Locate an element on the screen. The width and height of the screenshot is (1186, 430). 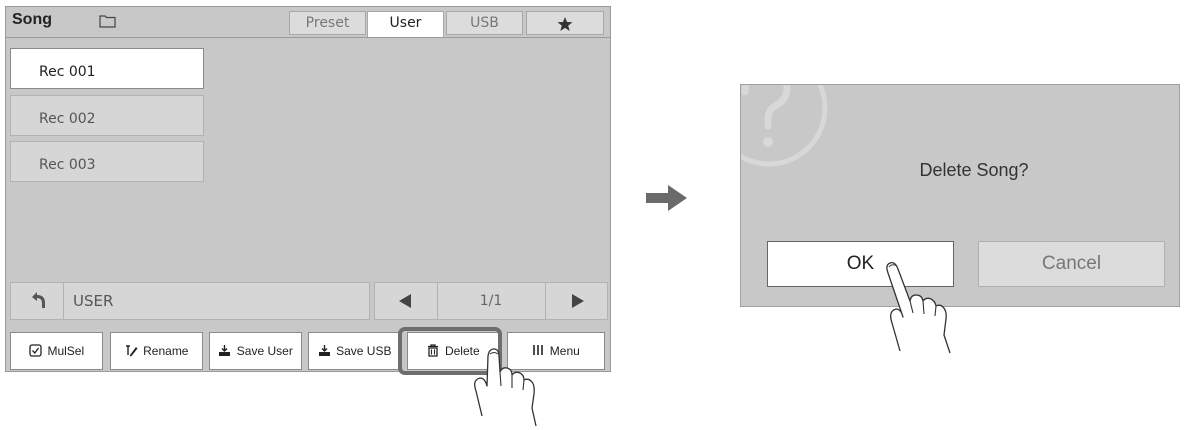
file-item-rec-002: Rec 002 is located at coordinates (107, 115).